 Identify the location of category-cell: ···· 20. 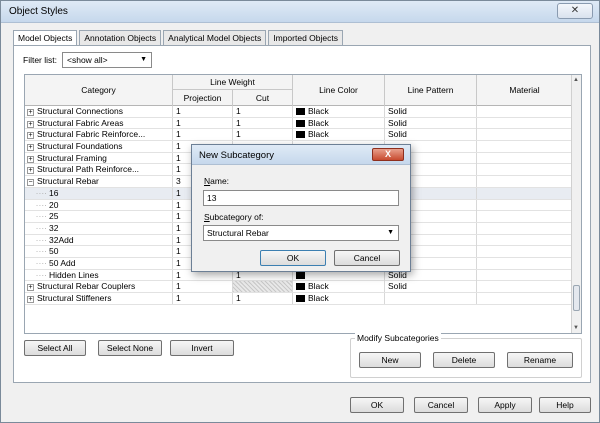
(99, 205).